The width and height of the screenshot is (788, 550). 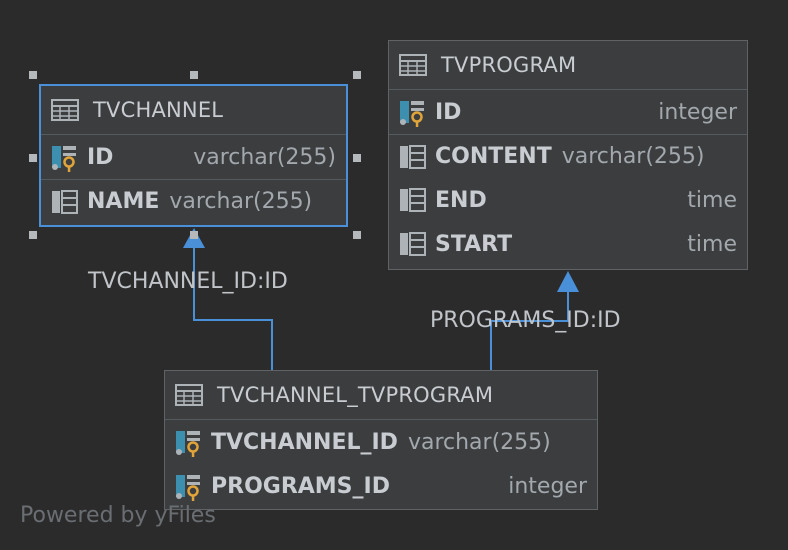 What do you see at coordinates (568, 112) in the screenshot?
I see `column-row-id: ID integer` at bounding box center [568, 112].